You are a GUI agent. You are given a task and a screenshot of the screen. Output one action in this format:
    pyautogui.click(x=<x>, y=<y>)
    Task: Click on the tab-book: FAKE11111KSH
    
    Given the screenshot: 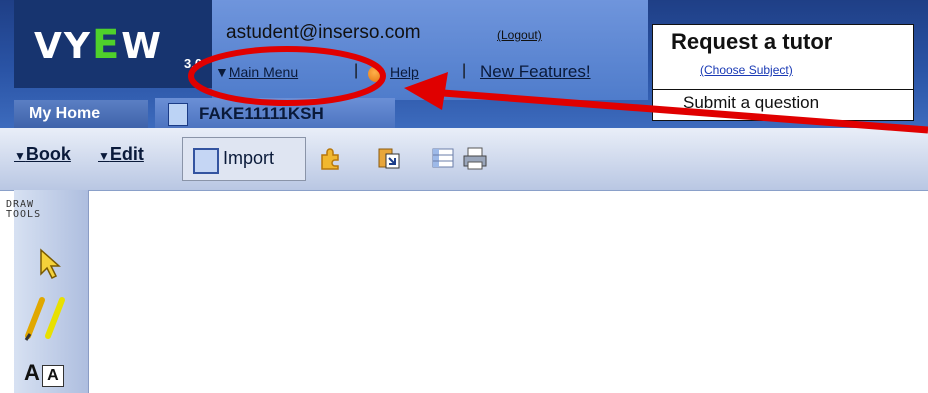 What is the action you would take?
    pyautogui.click(x=275, y=113)
    